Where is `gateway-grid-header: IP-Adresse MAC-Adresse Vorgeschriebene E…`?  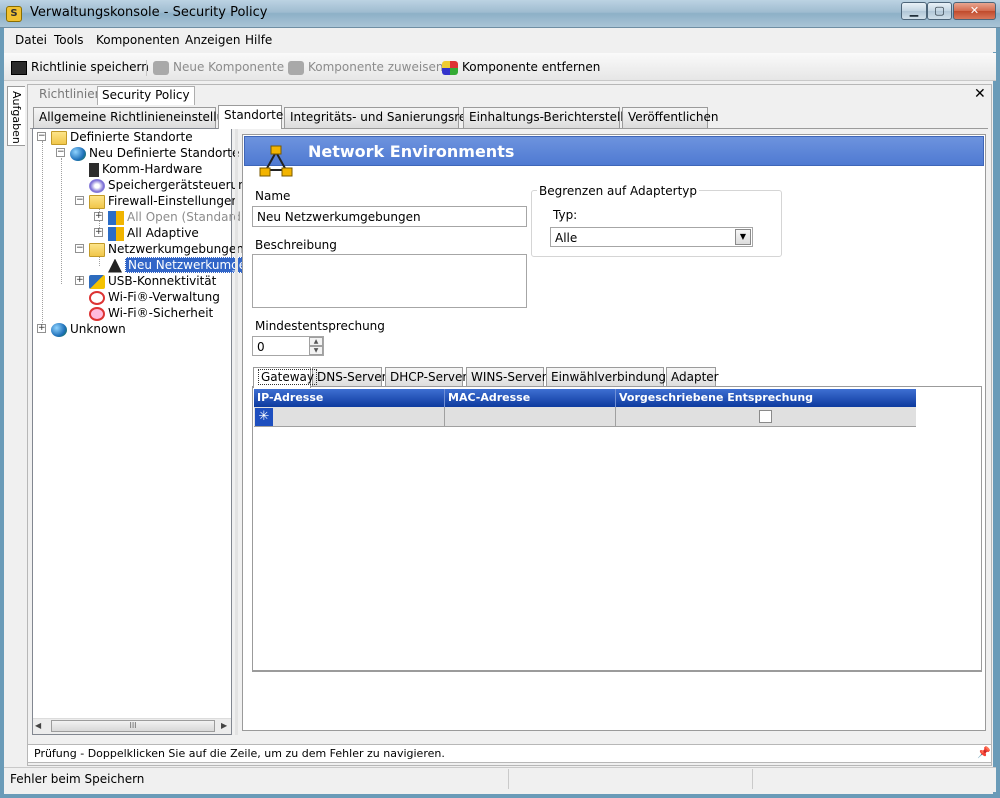 gateway-grid-header: IP-Adresse MAC-Adresse Vorgeschriebene E… is located at coordinates (585, 398).